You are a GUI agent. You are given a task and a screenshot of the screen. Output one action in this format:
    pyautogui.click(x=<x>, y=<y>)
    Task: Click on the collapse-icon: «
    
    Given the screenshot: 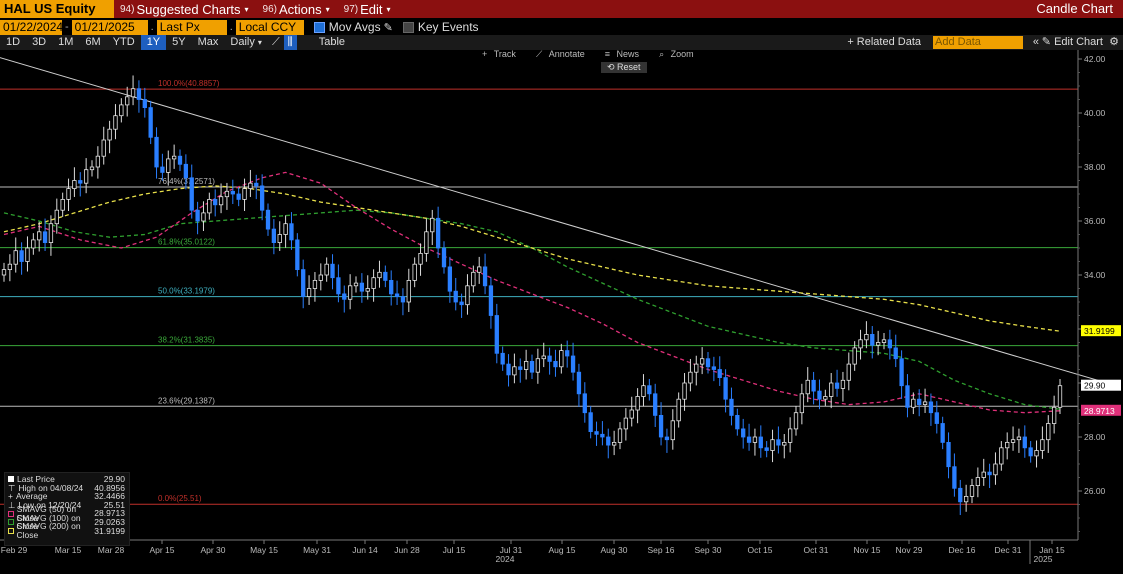 What is the action you would take?
    pyautogui.click(x=1036, y=42)
    